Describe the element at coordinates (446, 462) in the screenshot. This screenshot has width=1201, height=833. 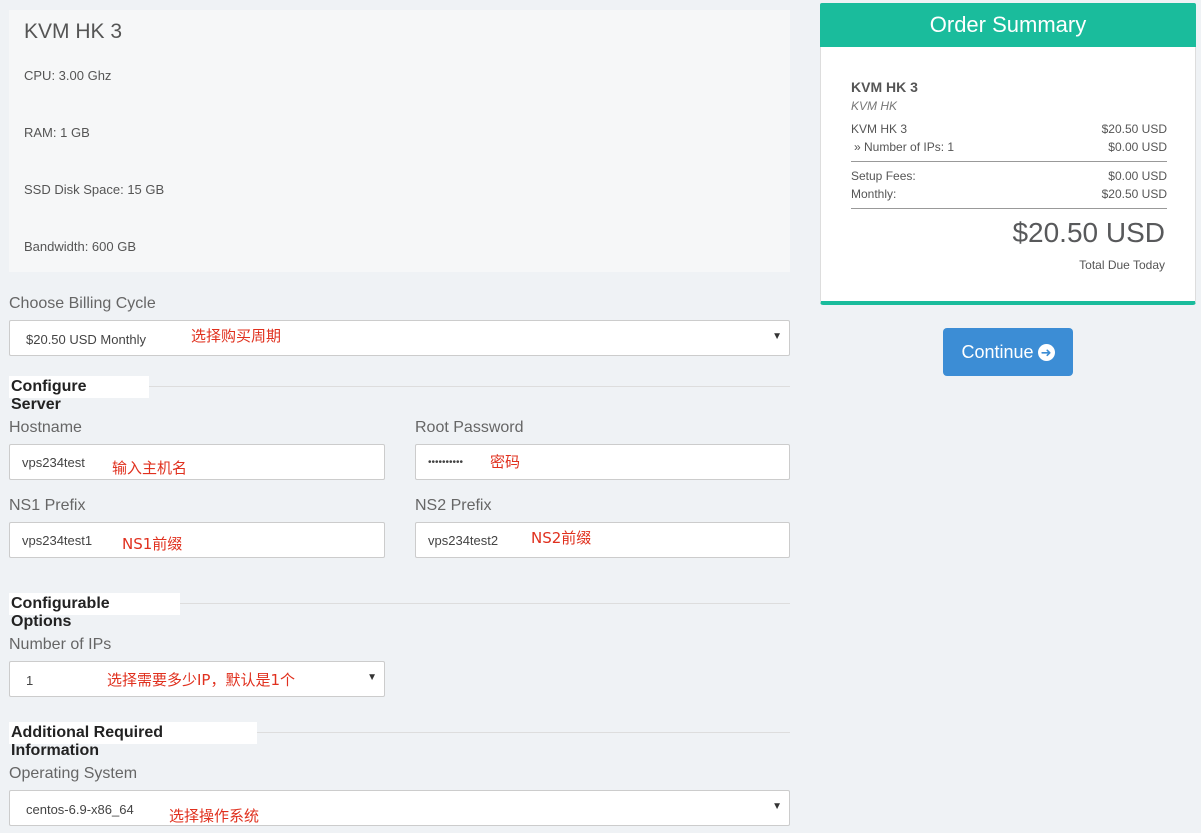
I see `root-password-value: ••••••••••` at that location.